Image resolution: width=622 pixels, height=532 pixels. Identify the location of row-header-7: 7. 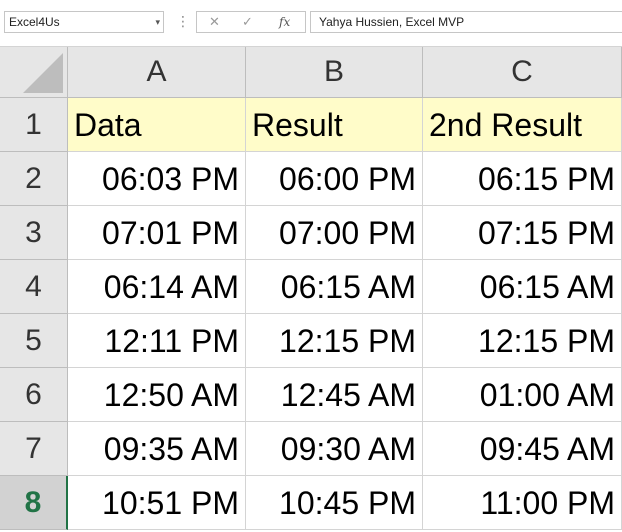
(34, 449).